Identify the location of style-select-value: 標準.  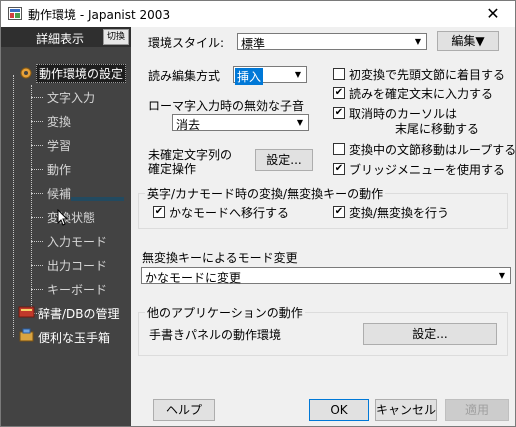
(253, 44).